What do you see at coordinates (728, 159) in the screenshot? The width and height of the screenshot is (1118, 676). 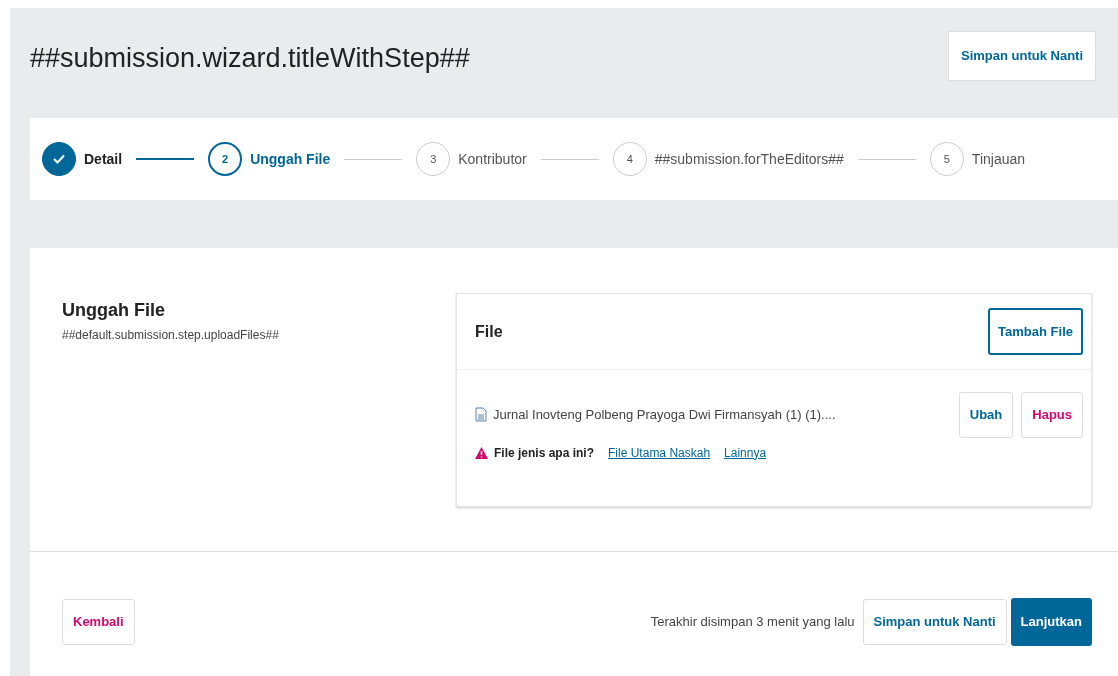 I see `step-tab: 4 ##submission.forTheEditors##` at bounding box center [728, 159].